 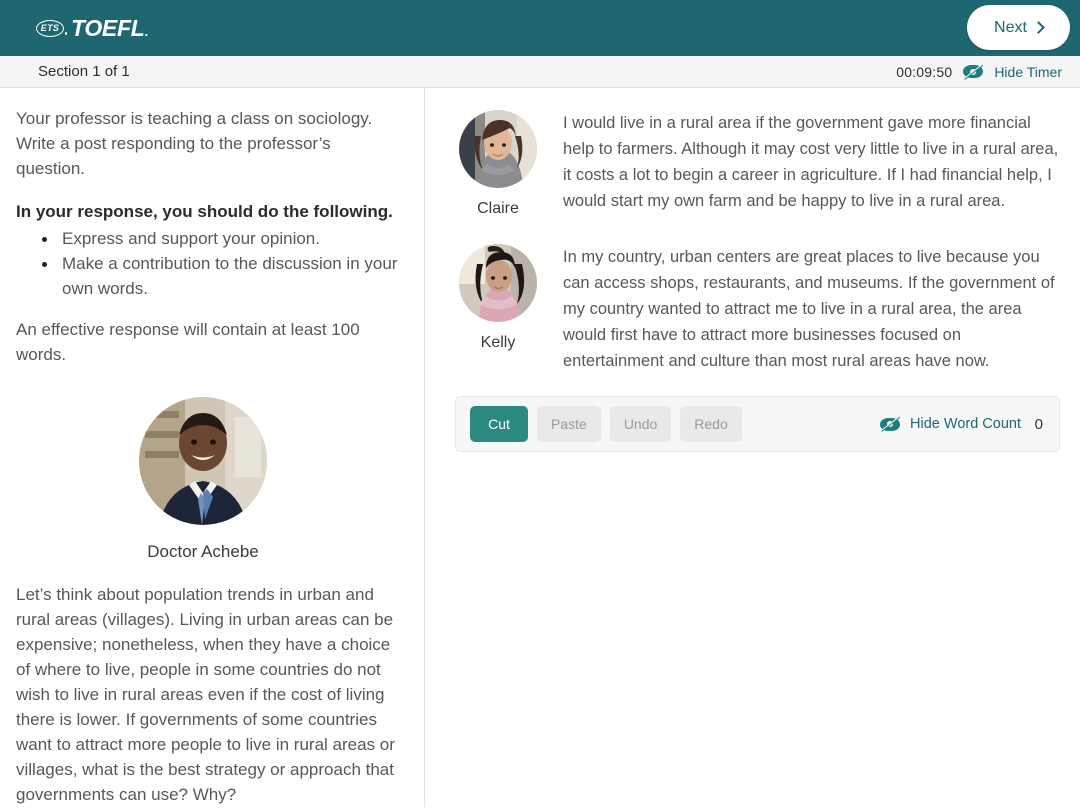 I want to click on post-author: Kelly, so click(x=498, y=296).